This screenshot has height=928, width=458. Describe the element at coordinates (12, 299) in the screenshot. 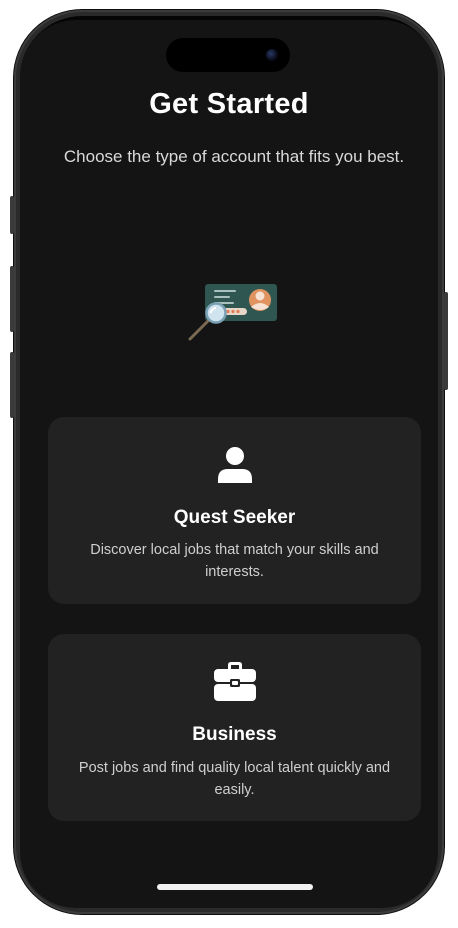

I see `volume-up-button` at that location.